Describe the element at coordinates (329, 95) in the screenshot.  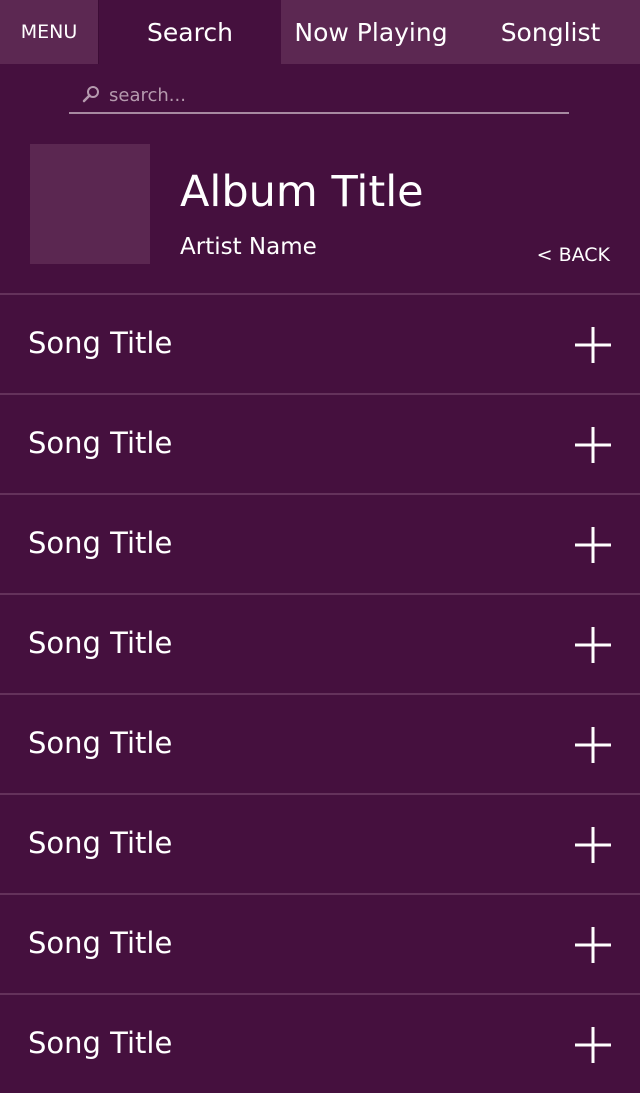
I see `search-input` at that location.